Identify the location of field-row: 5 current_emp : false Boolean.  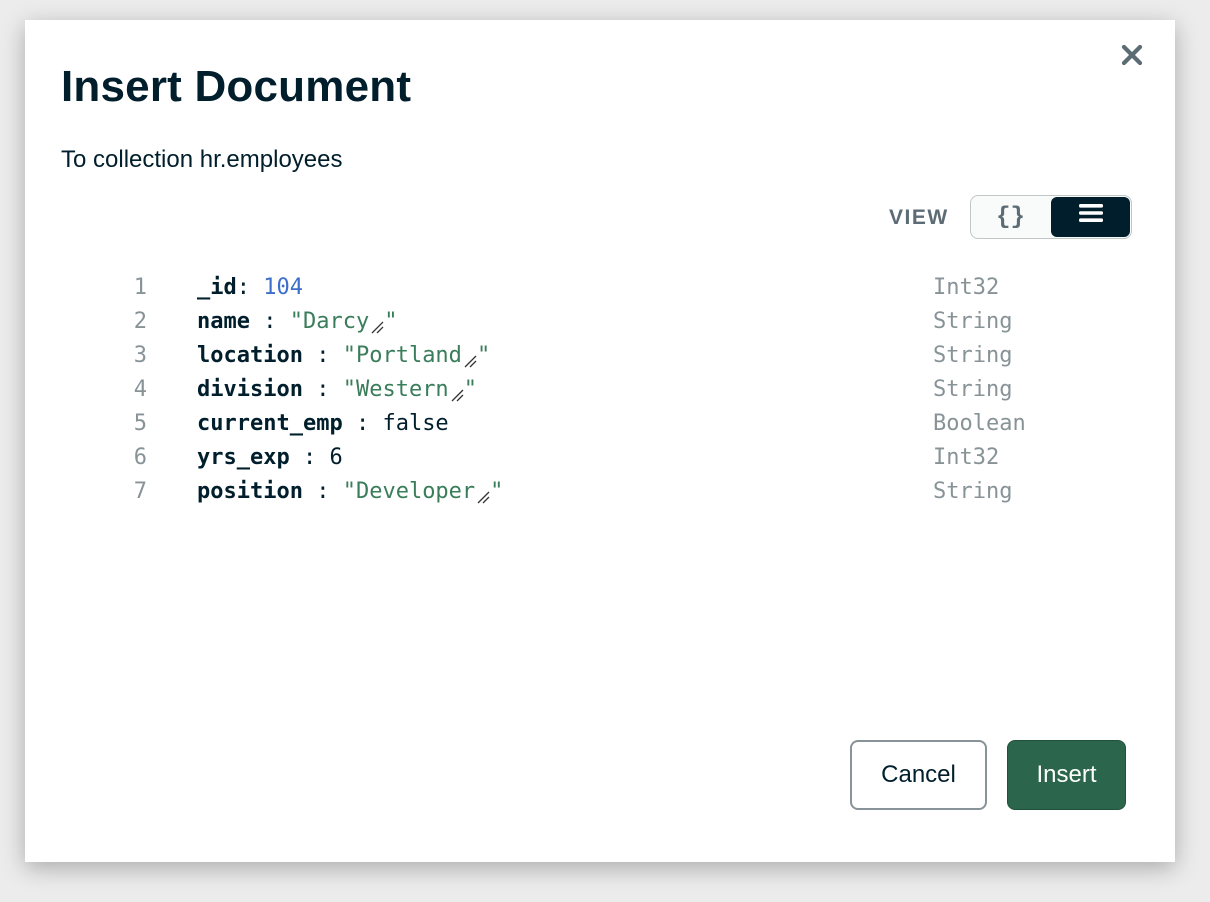
(595, 423).